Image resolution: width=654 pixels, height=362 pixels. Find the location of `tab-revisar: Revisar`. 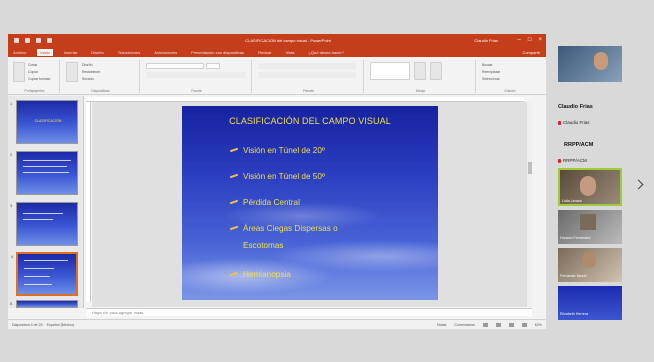

tab-revisar: Revisar is located at coordinates (265, 52).